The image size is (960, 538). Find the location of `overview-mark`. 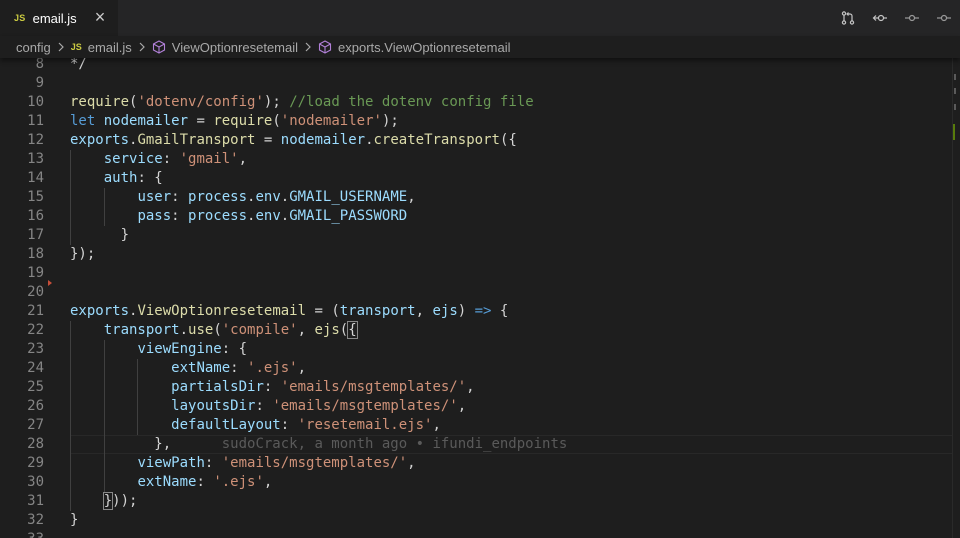

overview-mark is located at coordinates (955, 107).